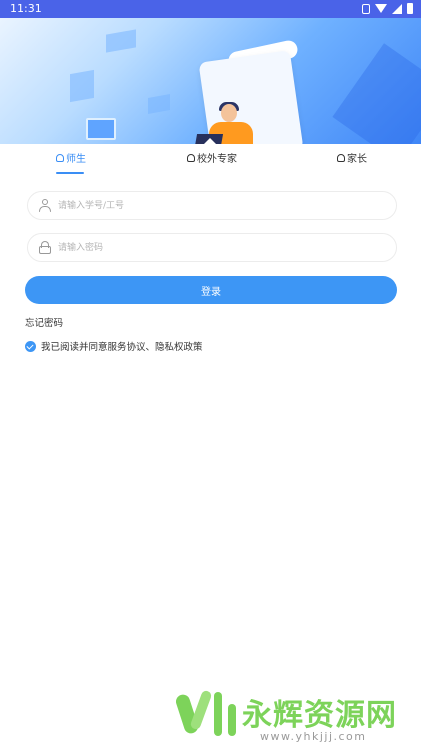 This screenshot has width=421, height=750. I want to click on tab-external-expert: 校外专家, so click(212, 157).